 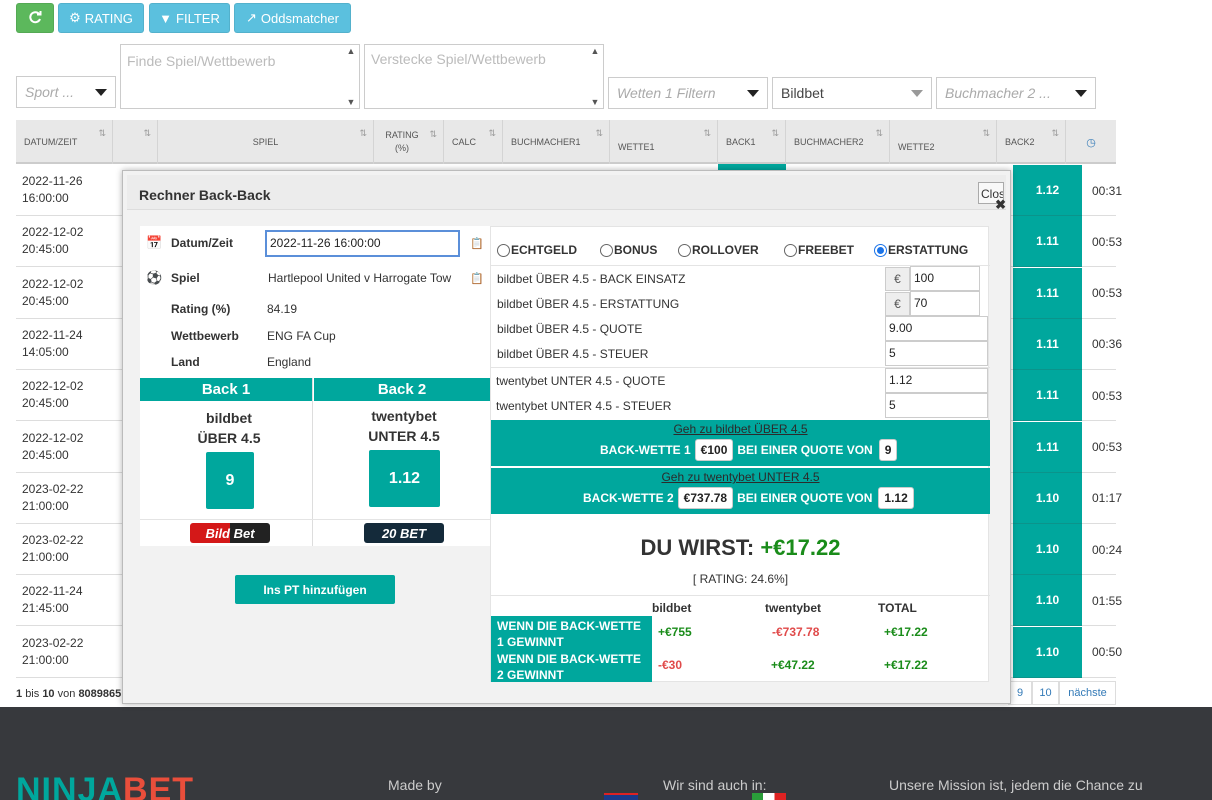 What do you see at coordinates (230, 480) in the screenshot?
I see `back1-odds: 9` at bounding box center [230, 480].